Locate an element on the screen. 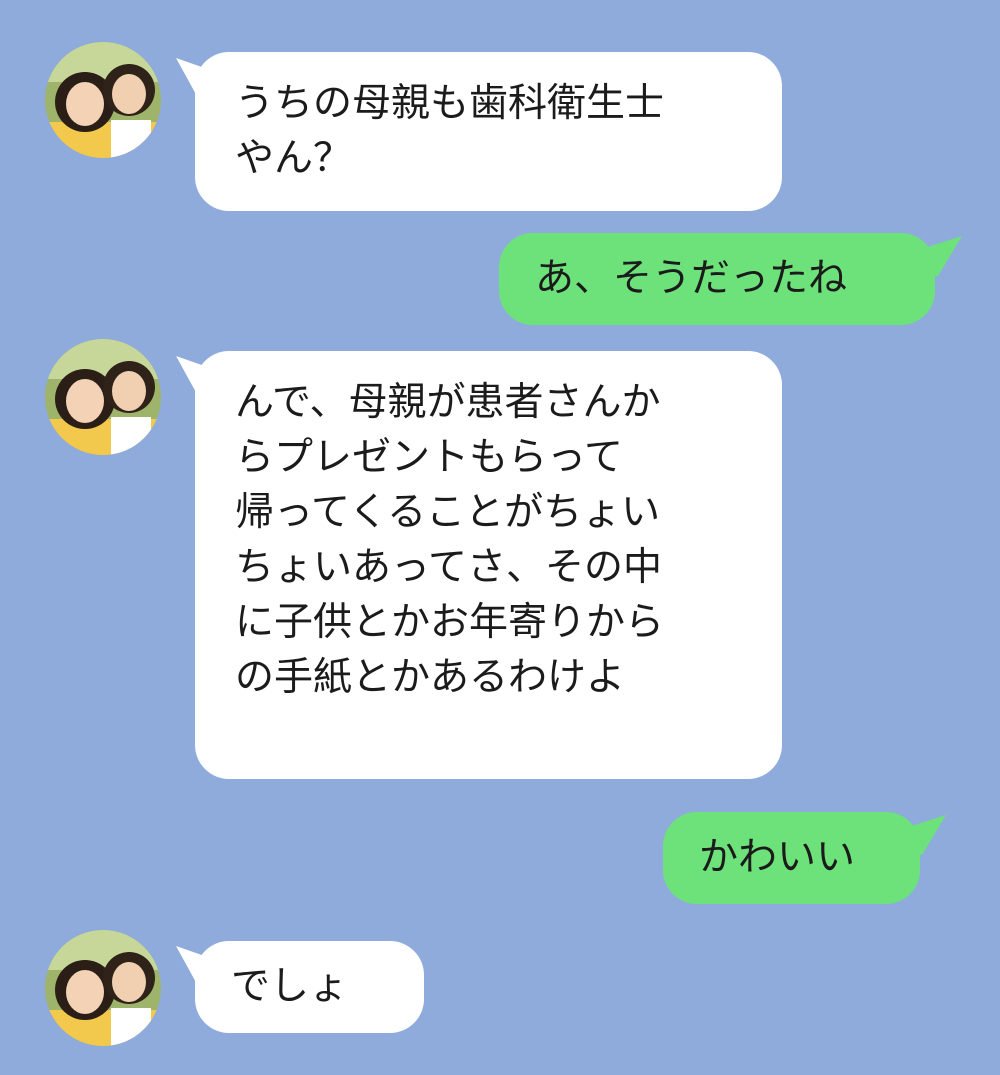  message-bubble: うちの母親も歯科衛生士 やん？ is located at coordinates (488, 131).